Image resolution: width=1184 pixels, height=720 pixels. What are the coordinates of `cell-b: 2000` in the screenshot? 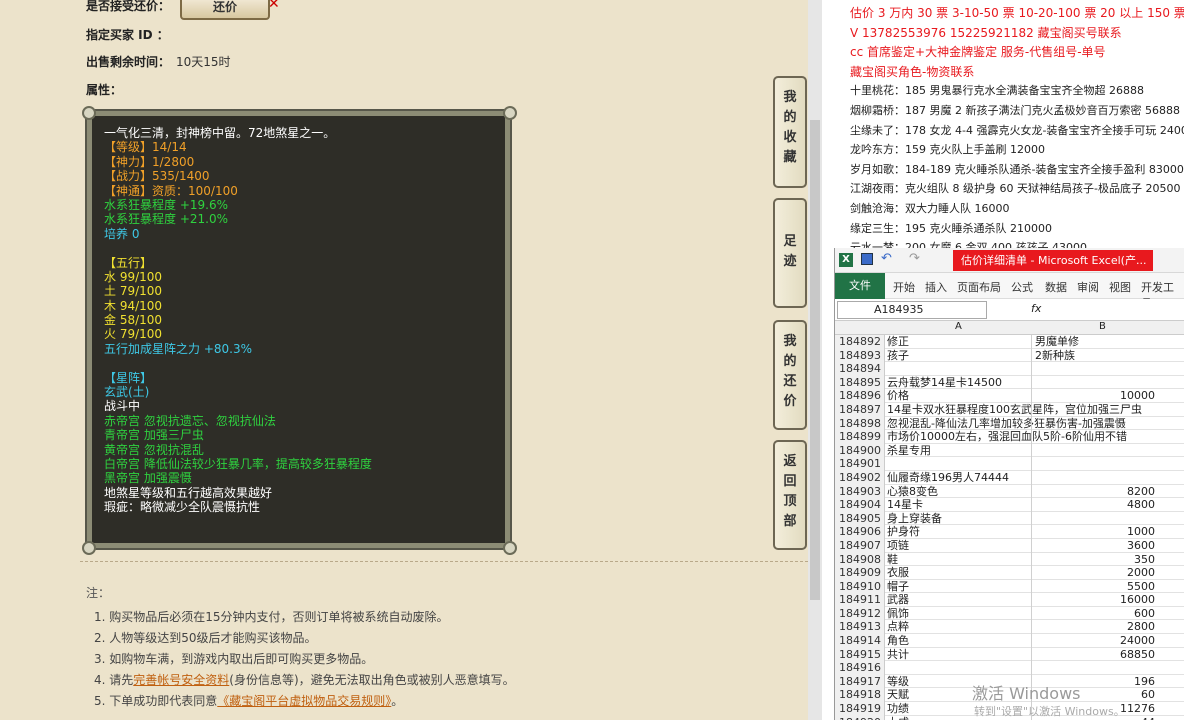 It's located at (1095, 572).